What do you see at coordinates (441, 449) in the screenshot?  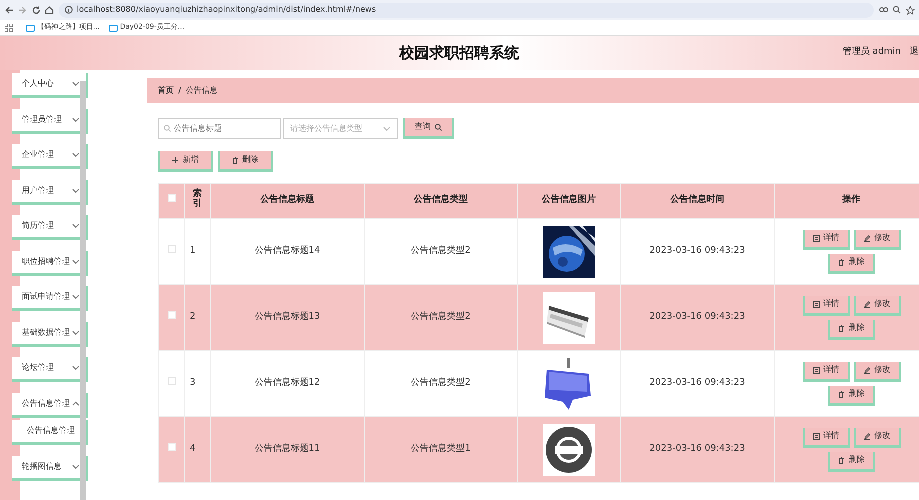 I see `type-cell: 公告信息类型1` at bounding box center [441, 449].